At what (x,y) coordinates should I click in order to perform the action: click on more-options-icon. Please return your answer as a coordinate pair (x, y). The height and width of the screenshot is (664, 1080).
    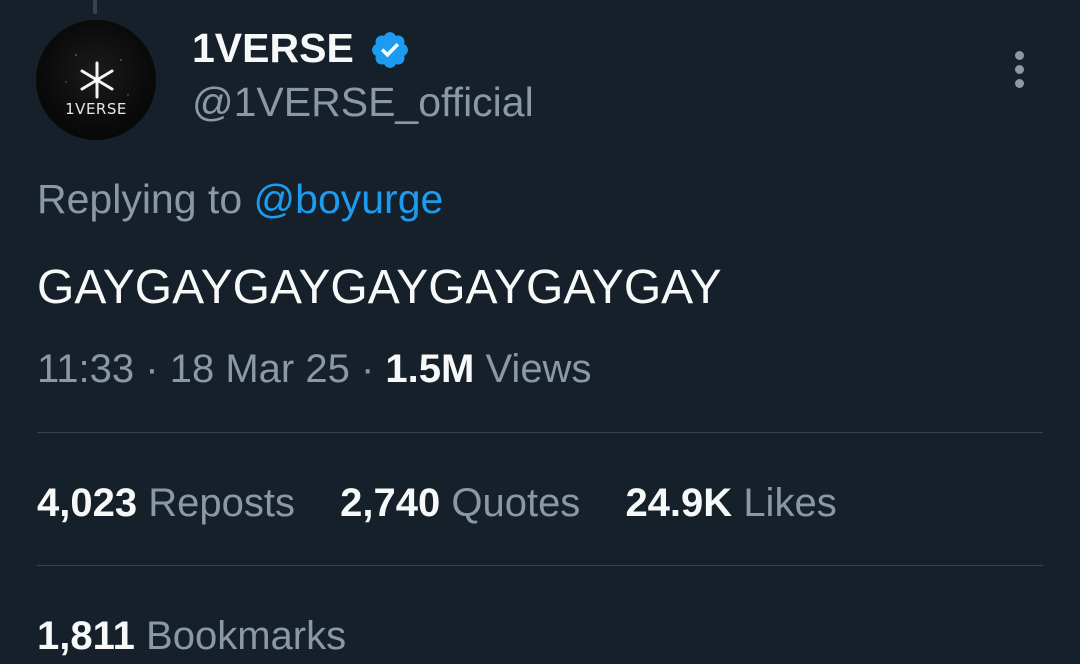
    Looking at the image, I should click on (1020, 70).